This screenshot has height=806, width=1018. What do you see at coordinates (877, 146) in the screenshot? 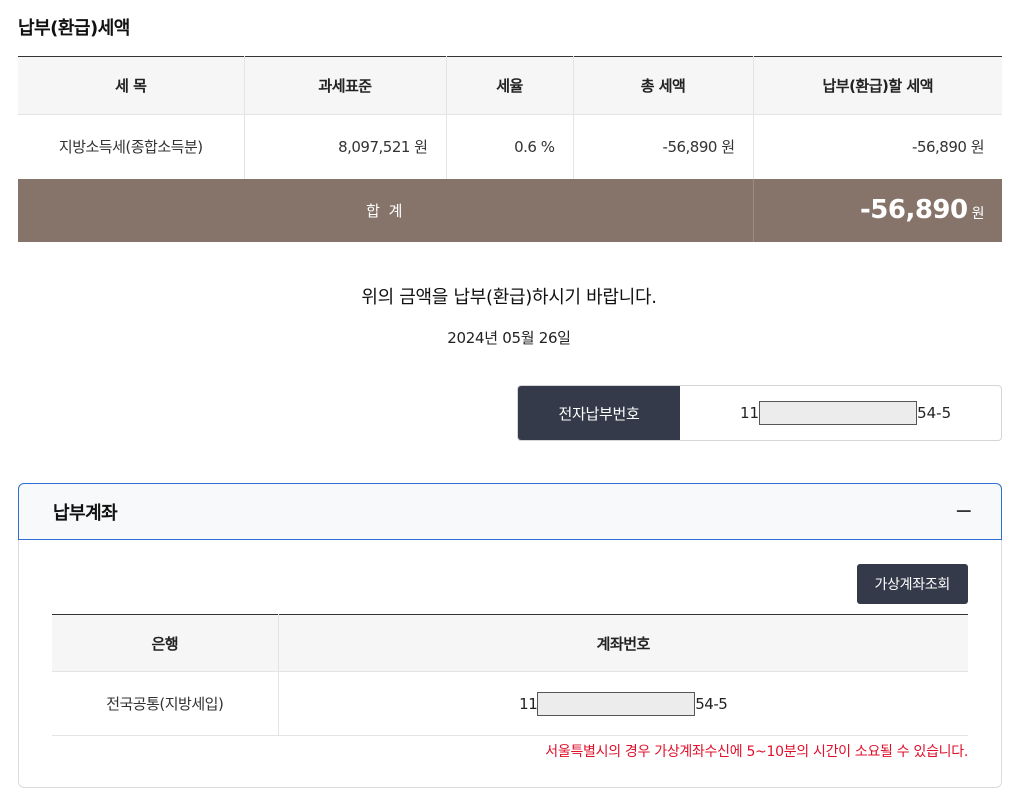
I see `cell-payable: -56,890 원` at bounding box center [877, 146].